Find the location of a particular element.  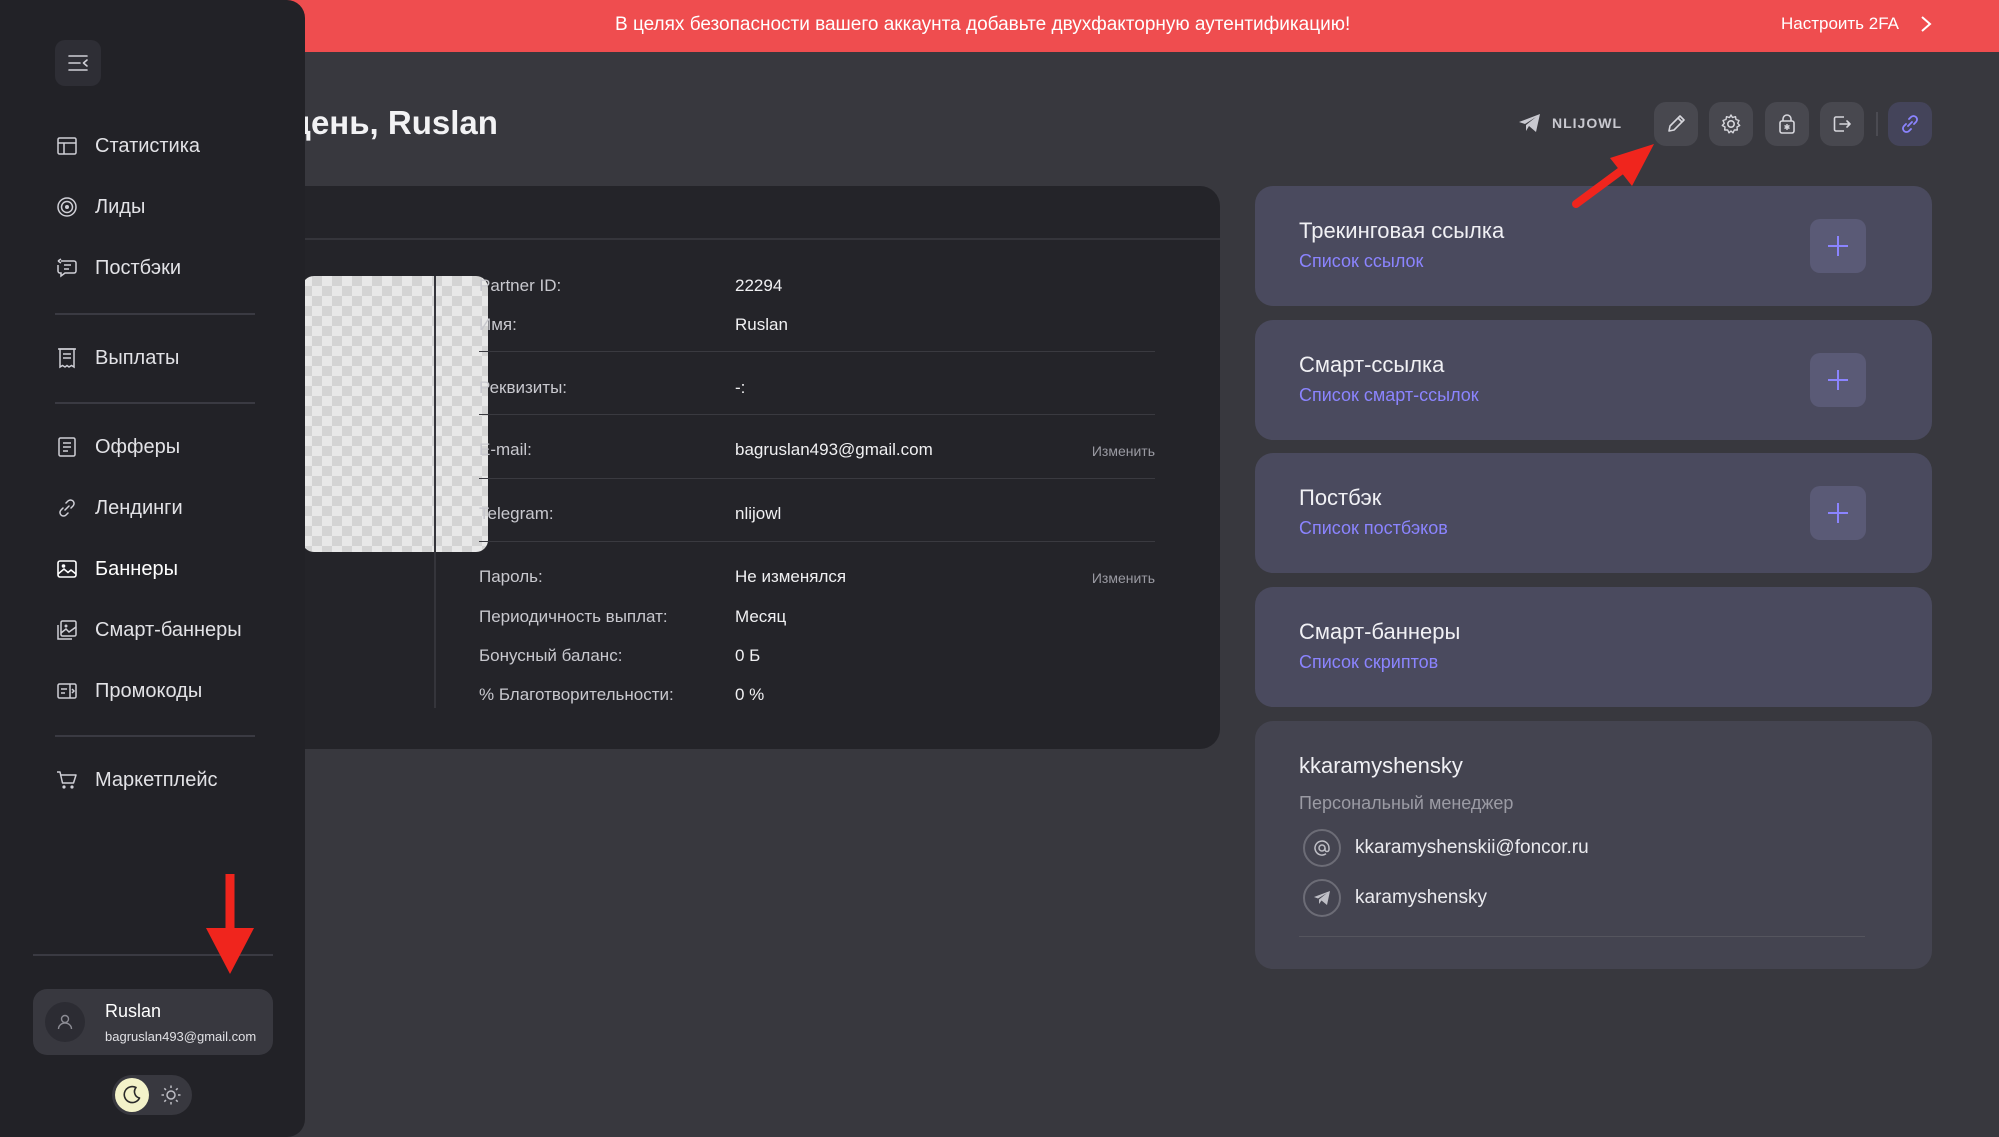

telegram-handle: NLIJOWL is located at coordinates (1570, 123).